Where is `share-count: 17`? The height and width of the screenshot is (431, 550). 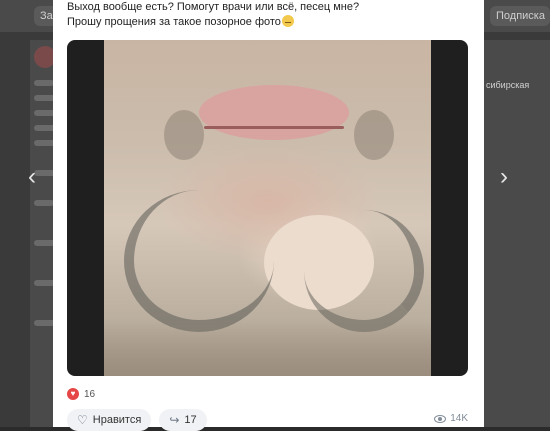
share-count: 17 is located at coordinates (190, 420).